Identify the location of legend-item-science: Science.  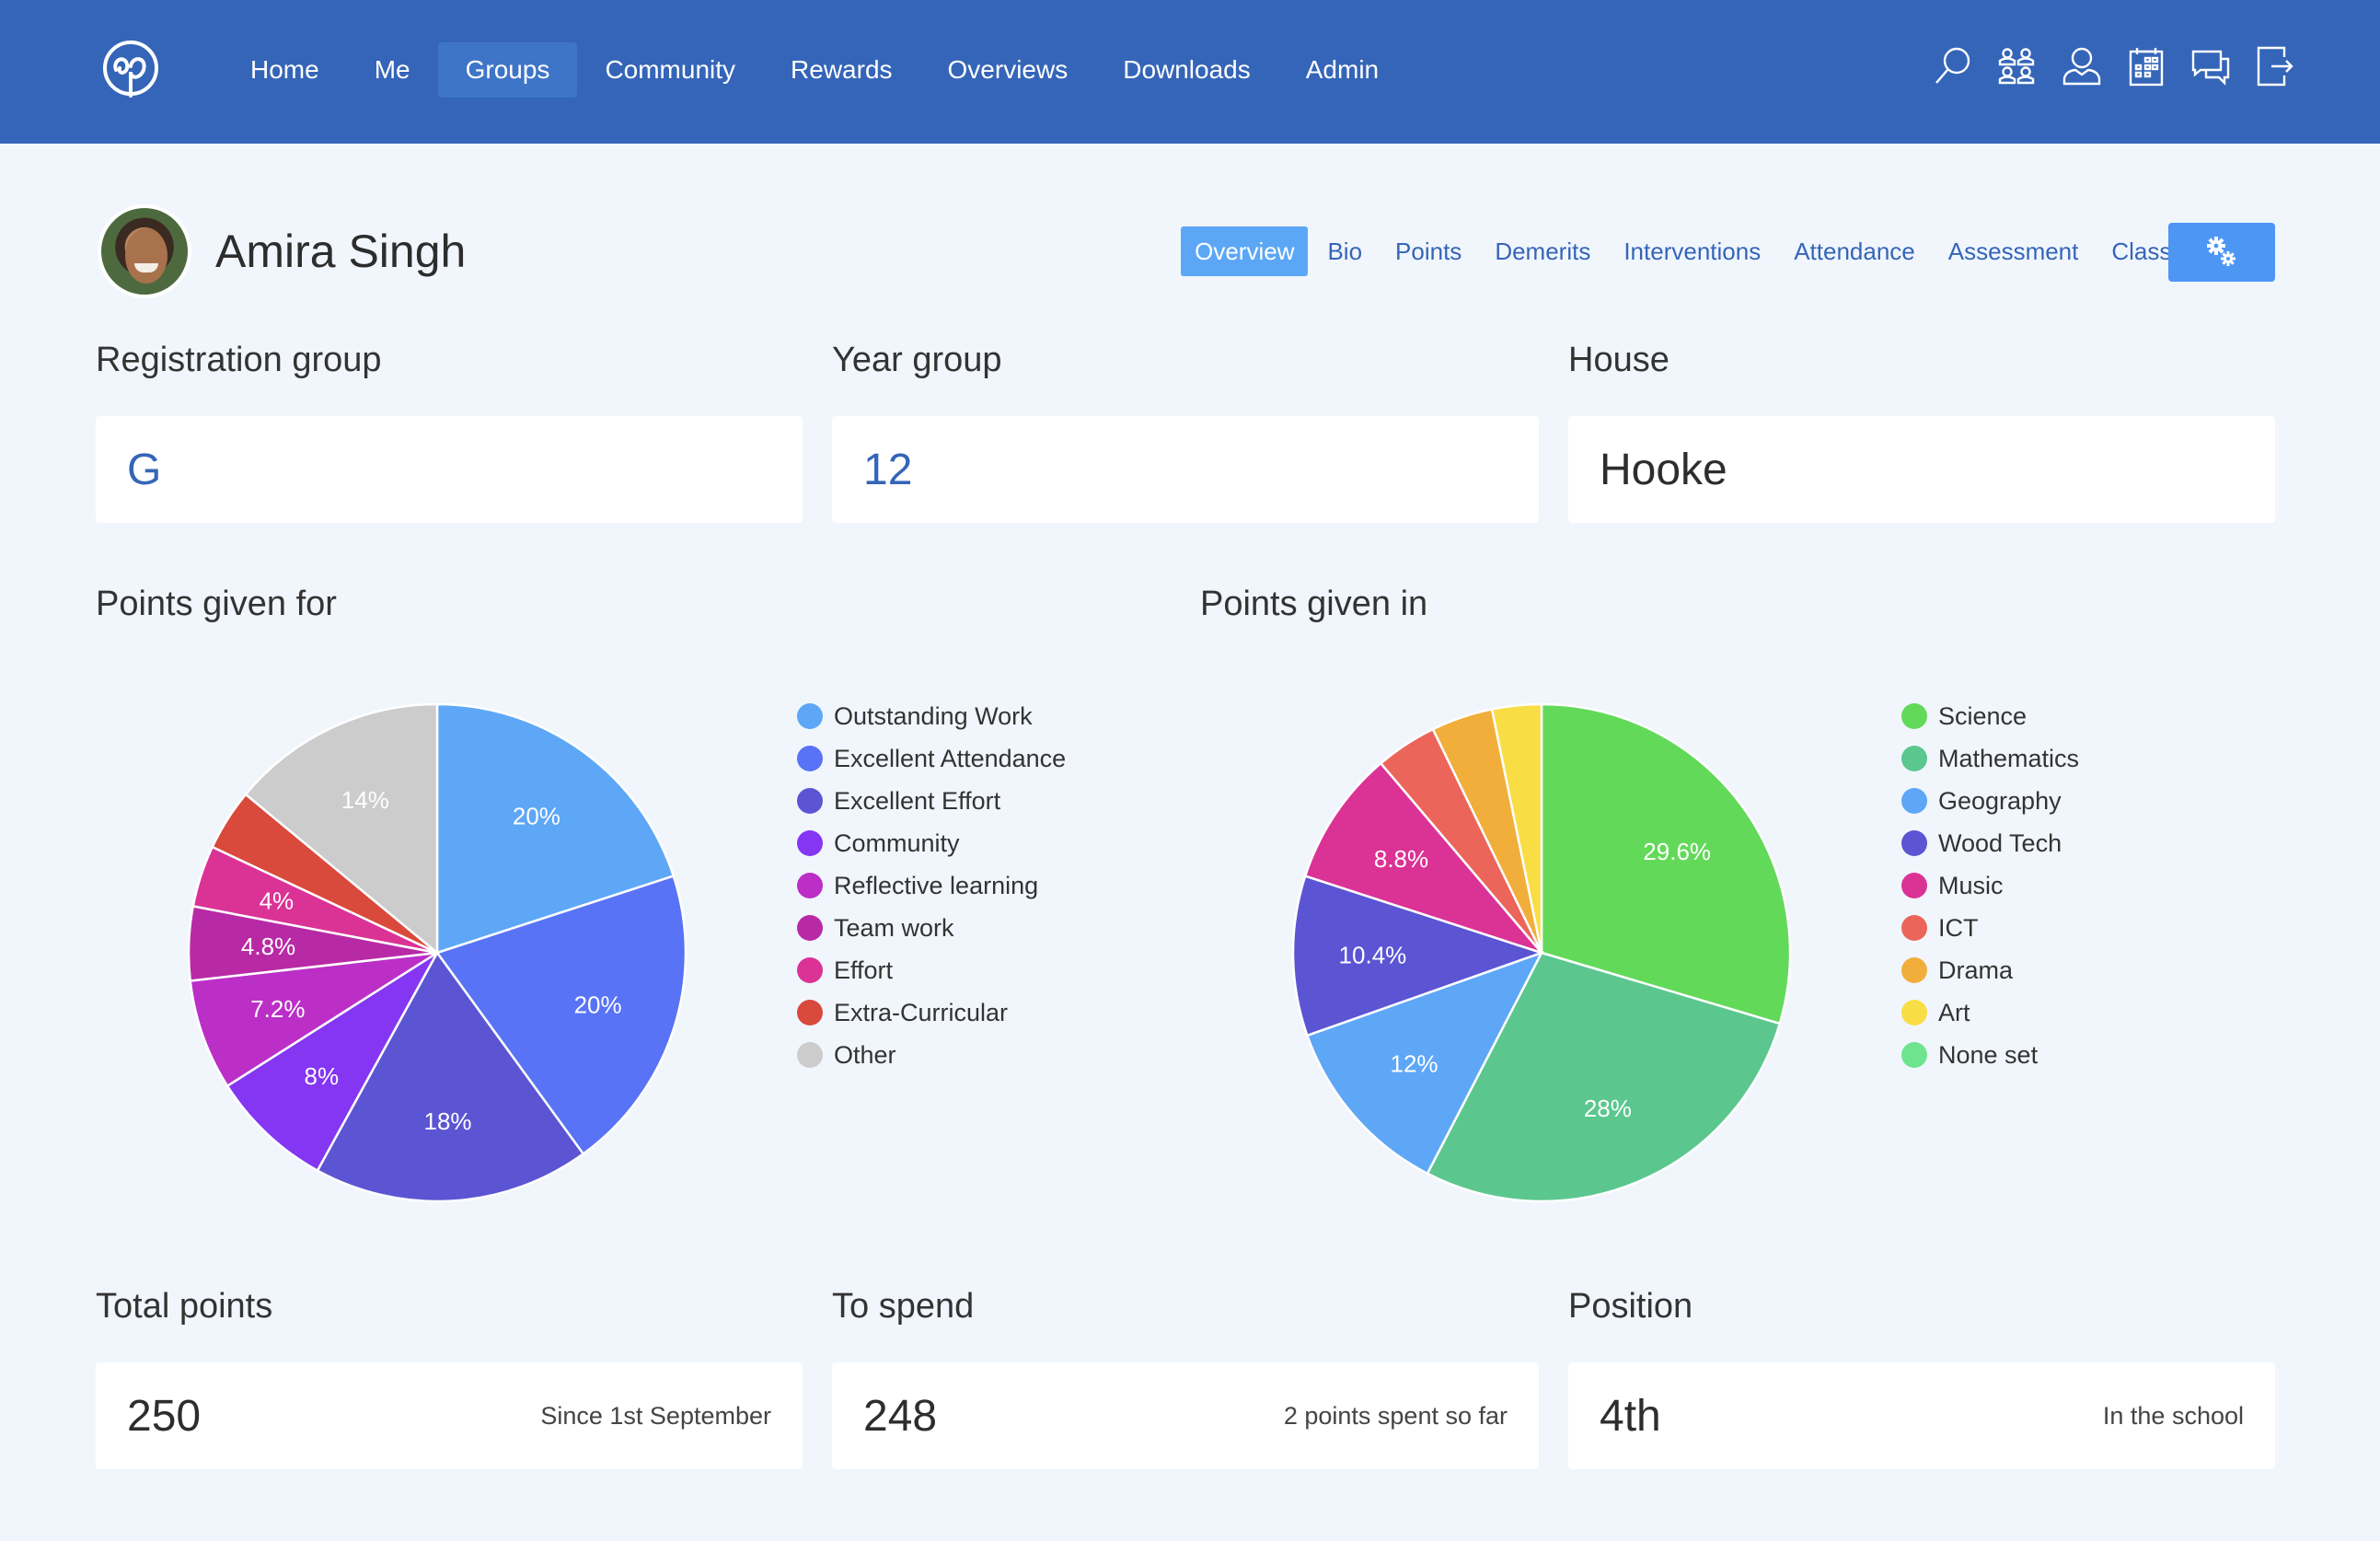
(1990, 716).